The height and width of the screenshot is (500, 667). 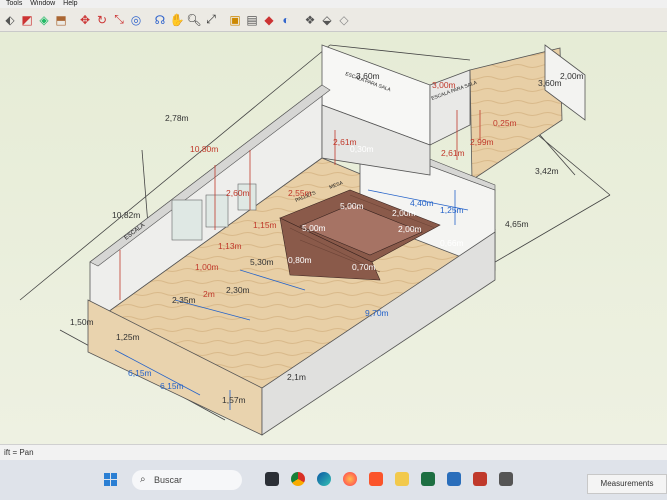 What do you see at coordinates (143, 479) in the screenshot?
I see `search-icon: ⌕` at bounding box center [143, 479].